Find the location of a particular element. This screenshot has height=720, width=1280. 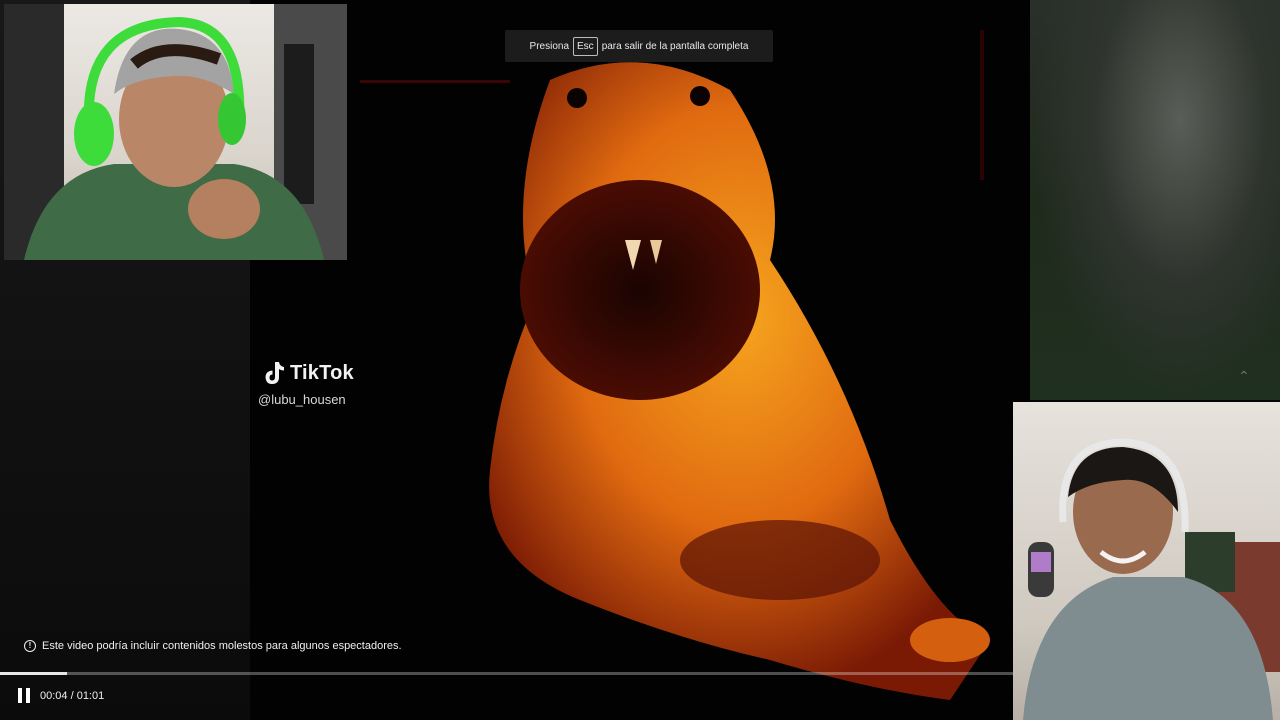

streamer-webcam-bottom is located at coordinates (1146, 561).